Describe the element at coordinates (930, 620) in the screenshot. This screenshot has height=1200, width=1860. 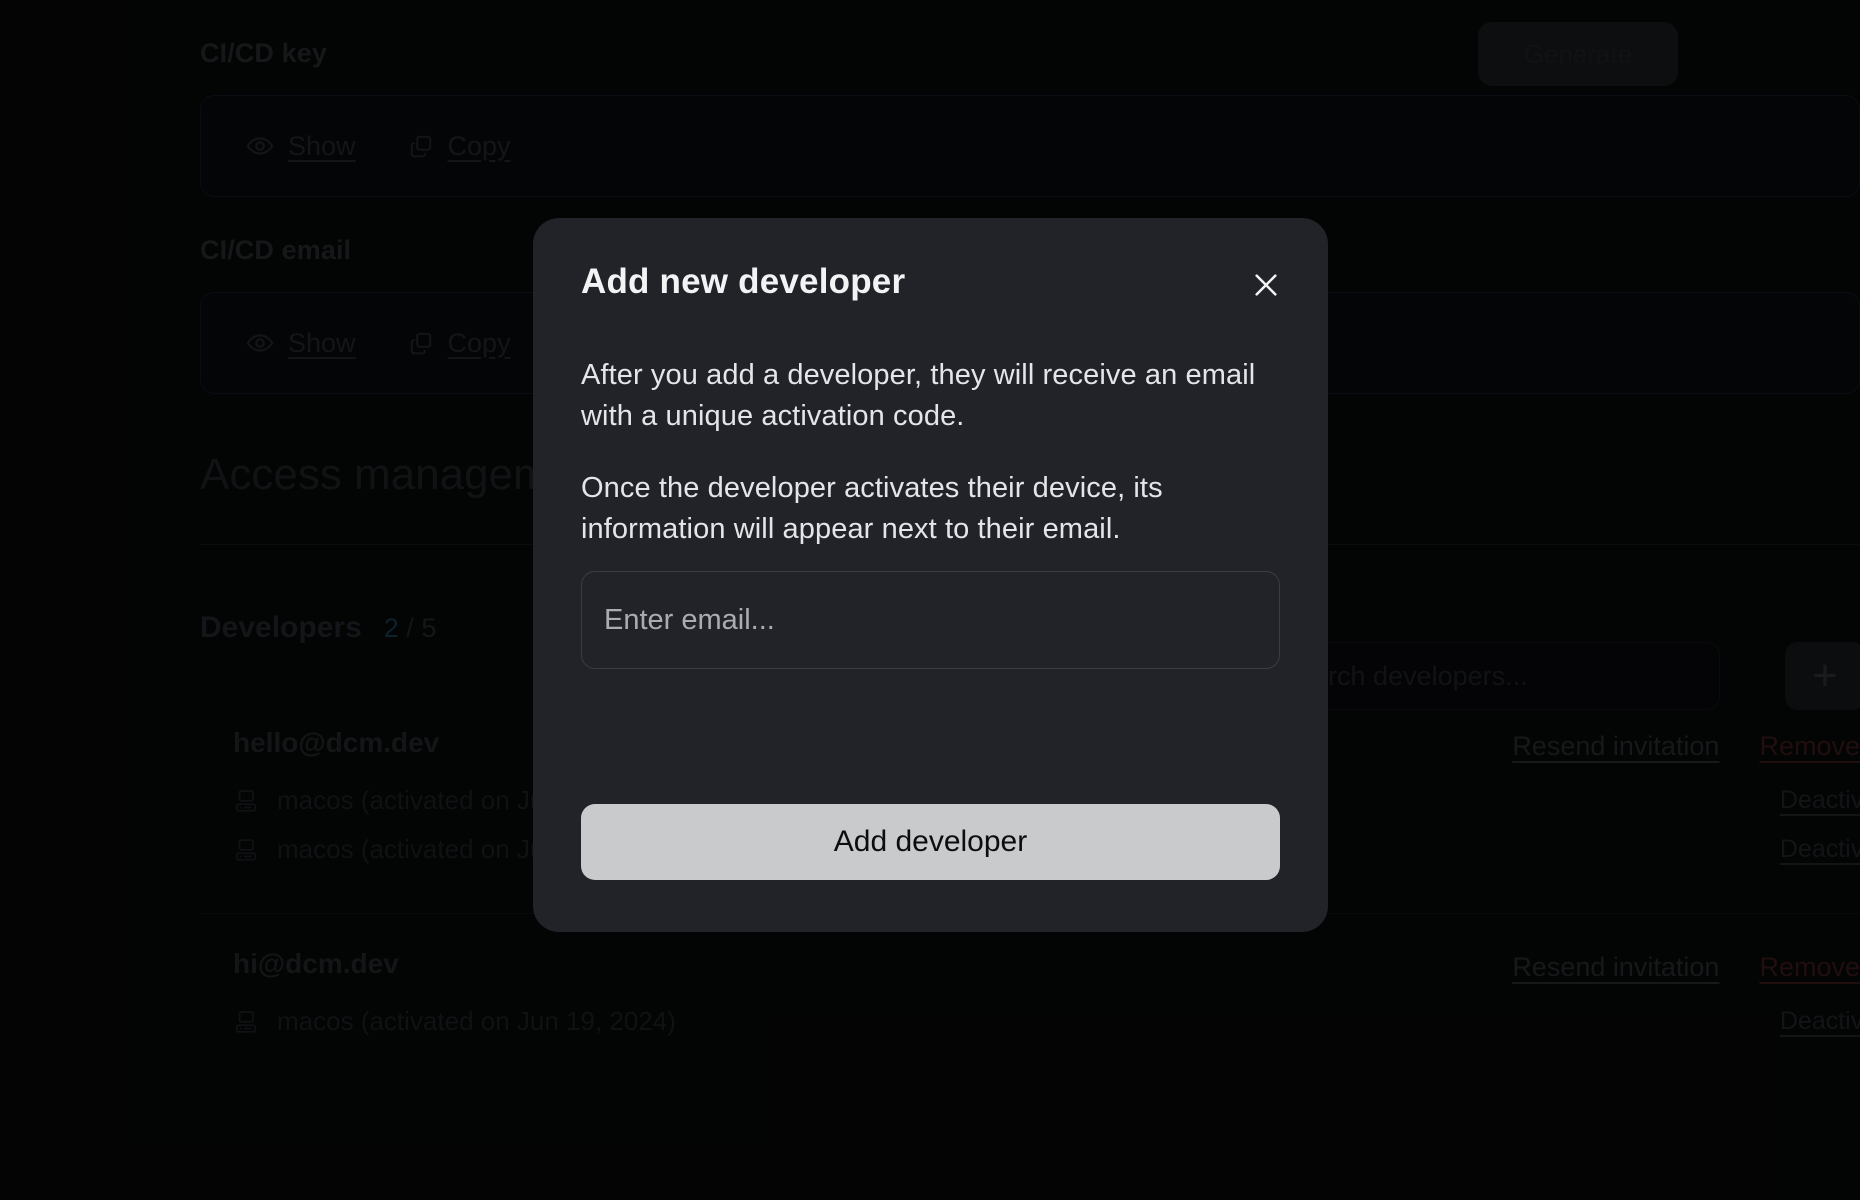
I see `email-field` at that location.